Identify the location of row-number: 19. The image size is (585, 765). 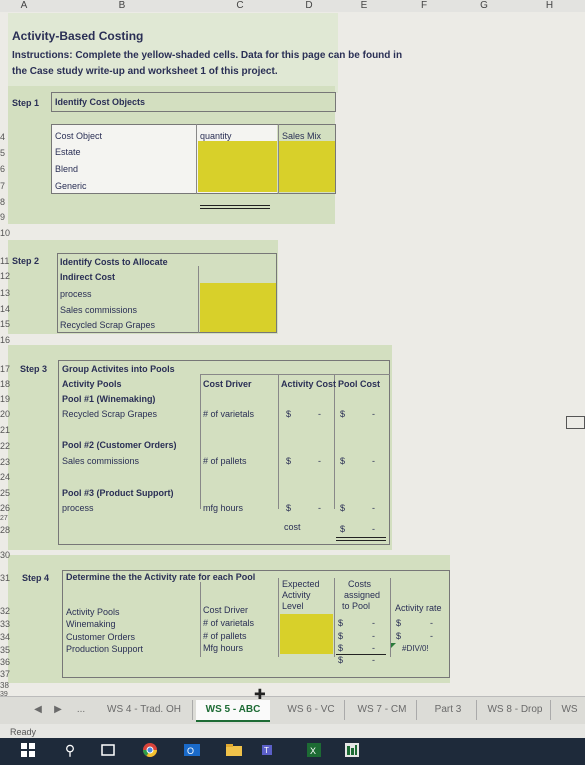
(7, 399).